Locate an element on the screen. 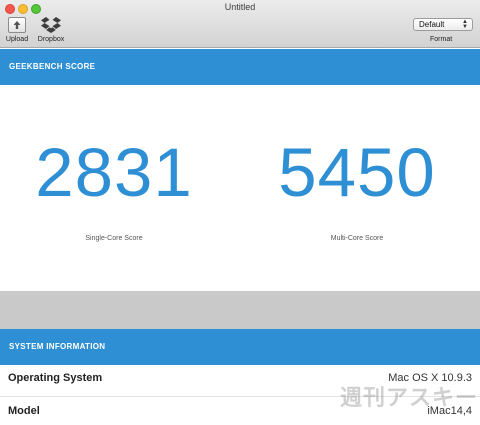 The width and height of the screenshot is (480, 425). info-label: Model is located at coordinates (24, 411).